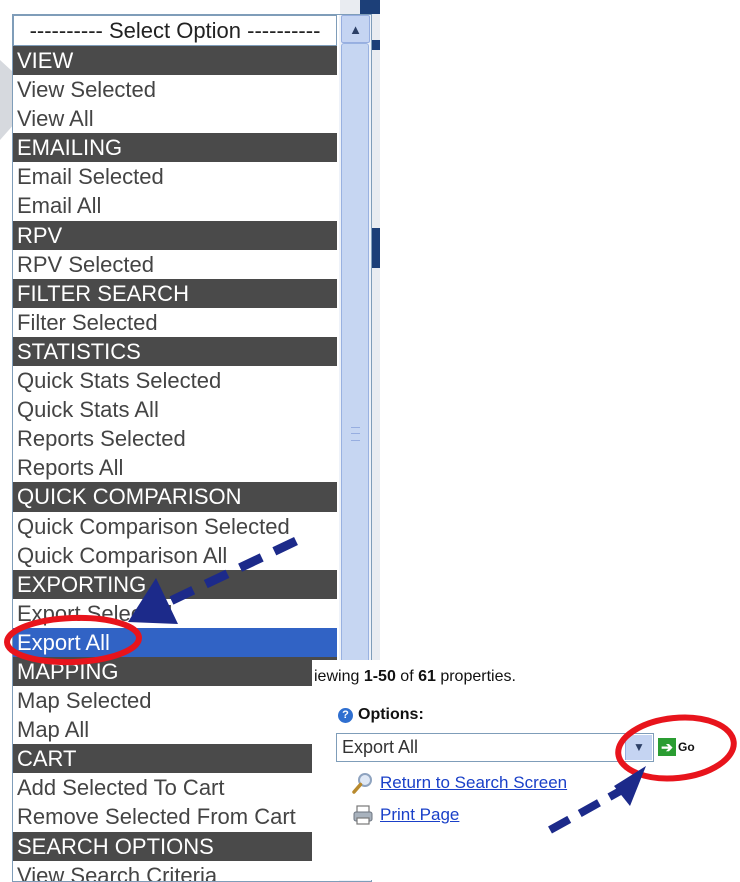 The height and width of the screenshot is (882, 740). Describe the element at coordinates (345, 715) in the screenshot. I see `help-icon: ?` at that location.